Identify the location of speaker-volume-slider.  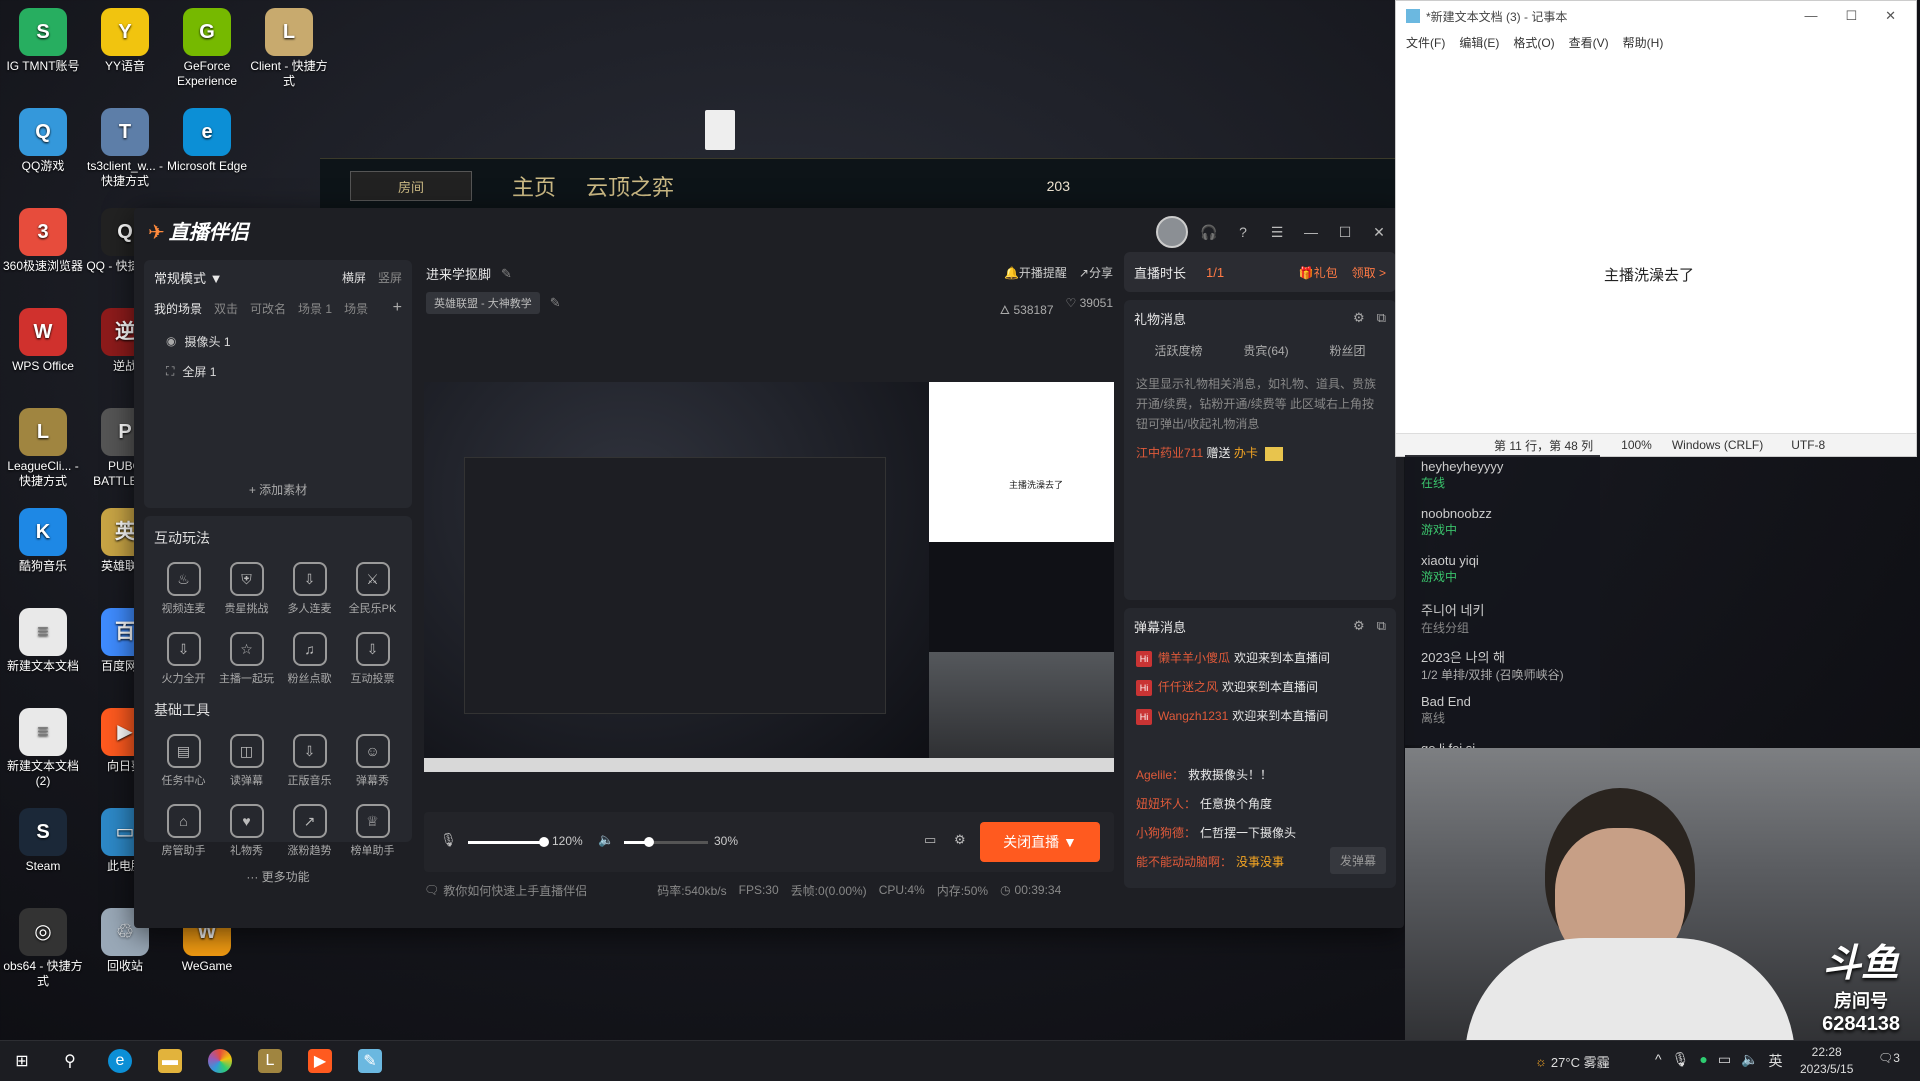
(666, 842).